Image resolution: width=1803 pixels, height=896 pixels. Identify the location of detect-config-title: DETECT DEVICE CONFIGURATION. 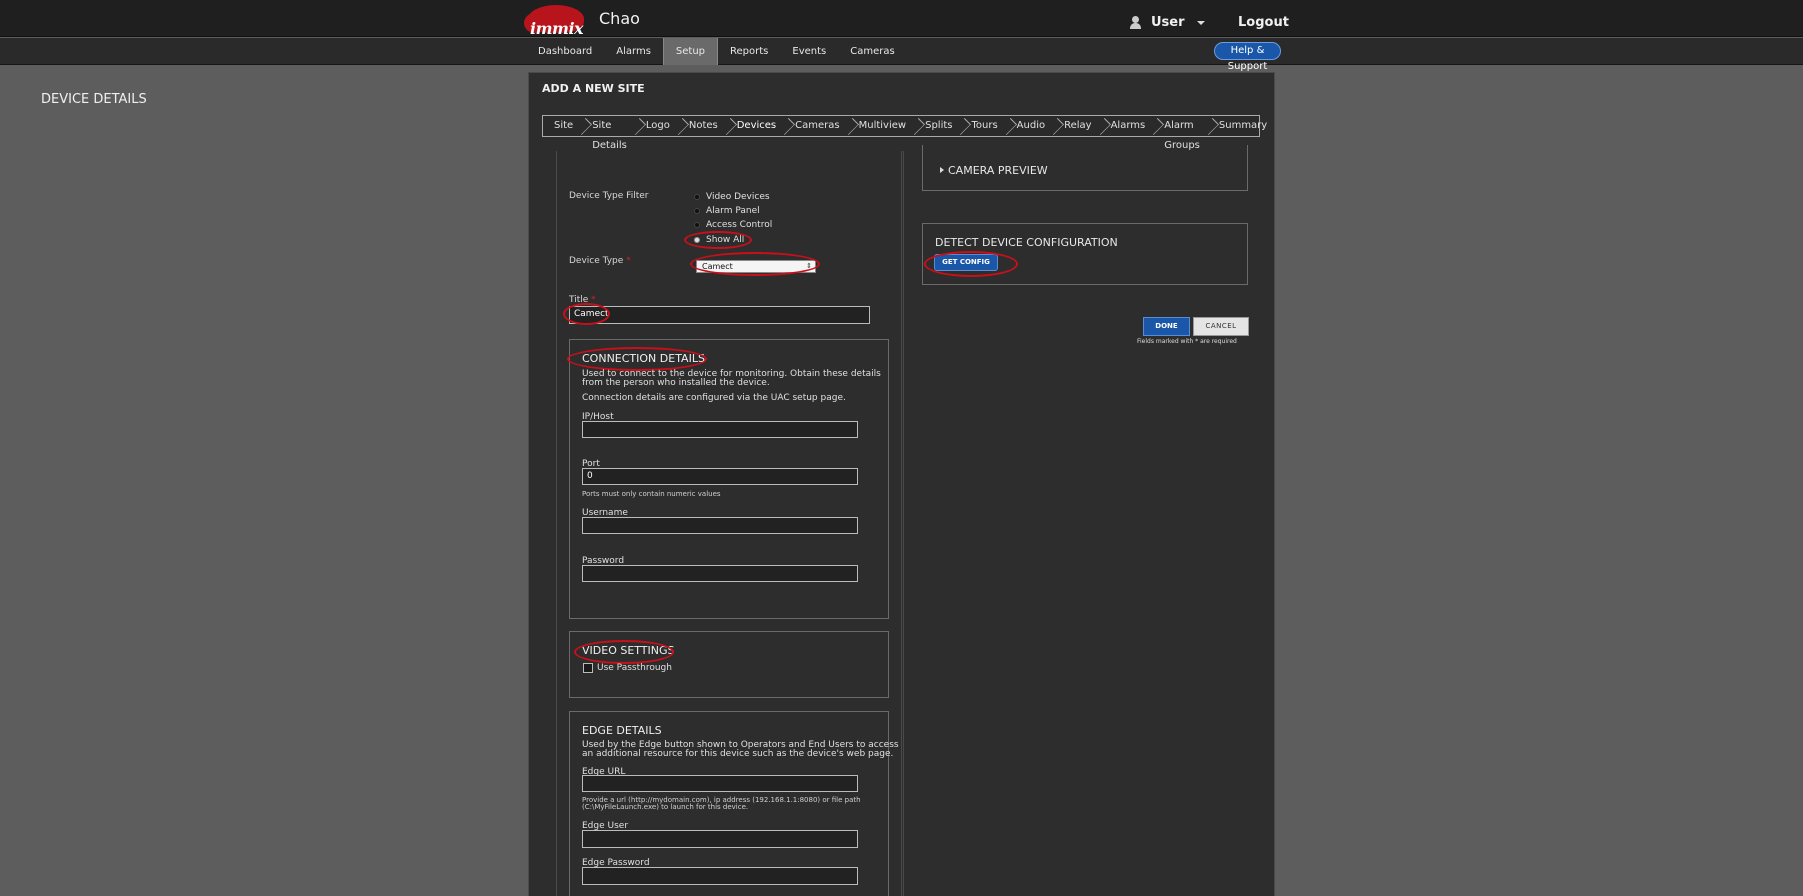
(1026, 242).